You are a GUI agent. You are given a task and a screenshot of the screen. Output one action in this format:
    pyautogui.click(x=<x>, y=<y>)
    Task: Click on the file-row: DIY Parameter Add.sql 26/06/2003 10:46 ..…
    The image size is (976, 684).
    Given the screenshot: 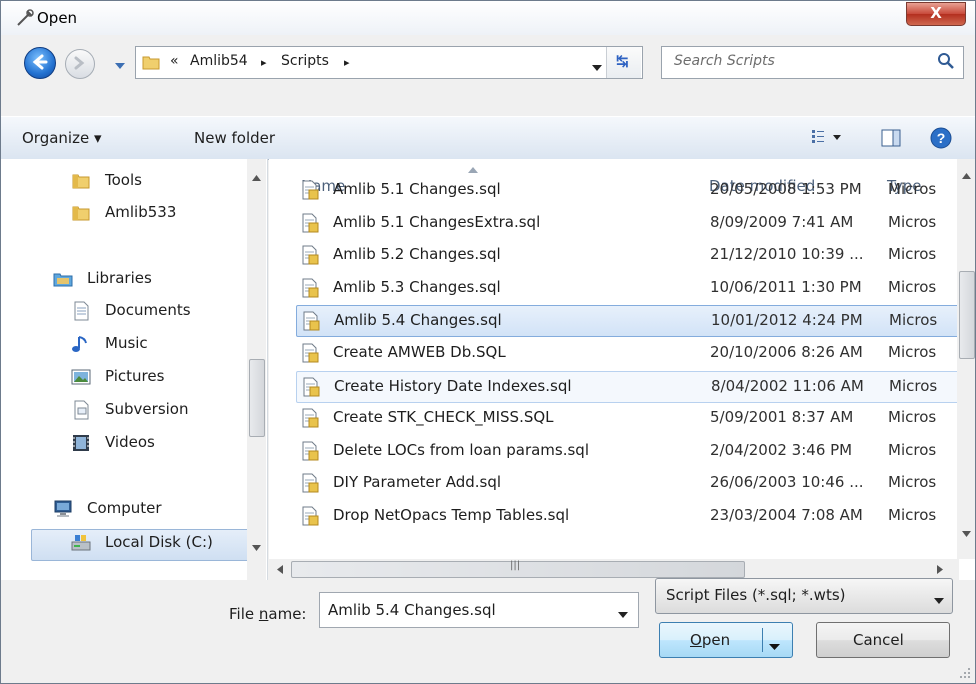 What is the action you would take?
    pyautogui.click(x=635, y=483)
    